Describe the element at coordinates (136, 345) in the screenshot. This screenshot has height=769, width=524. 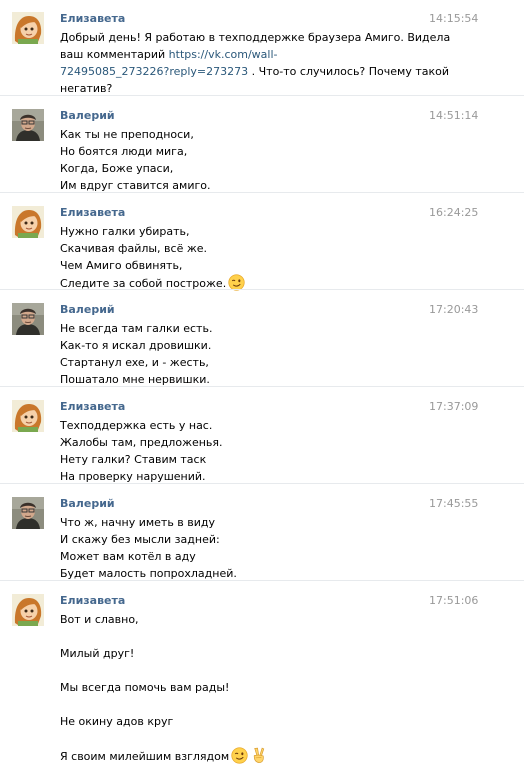
I see `message-text: Как-то я искал дровишки.` at that location.